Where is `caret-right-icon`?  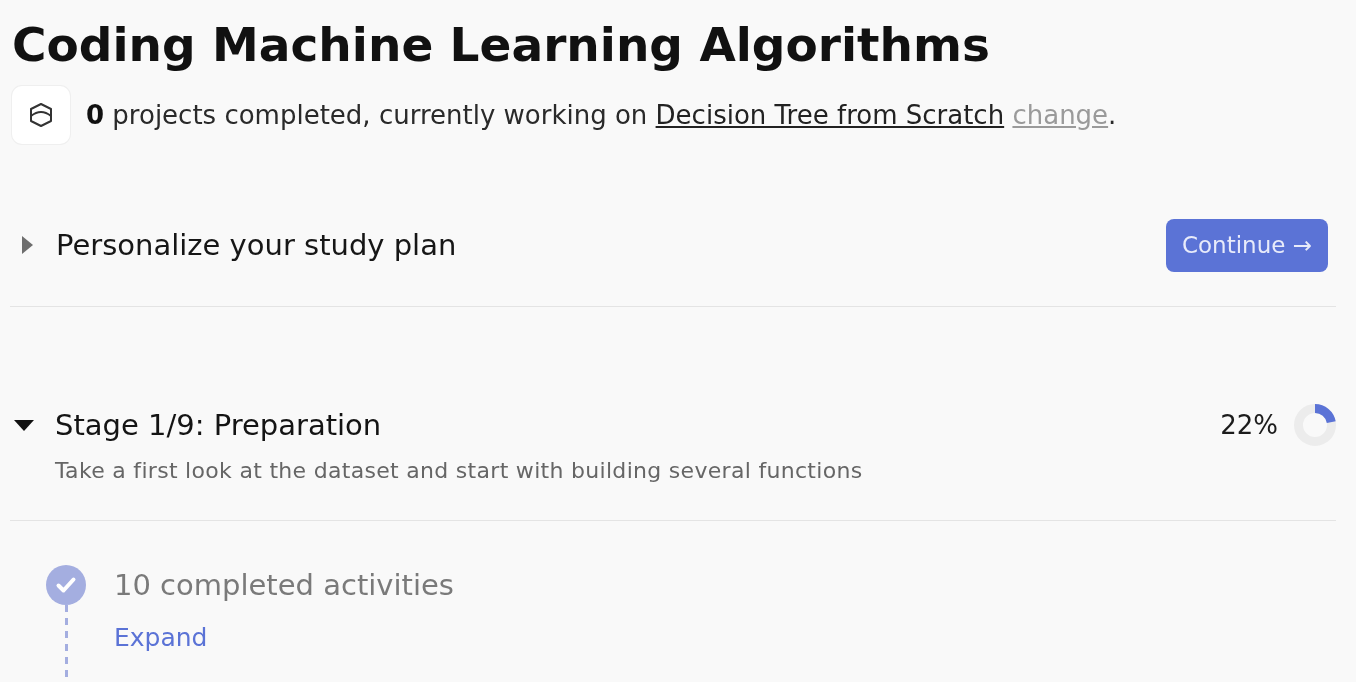 caret-right-icon is located at coordinates (27, 245).